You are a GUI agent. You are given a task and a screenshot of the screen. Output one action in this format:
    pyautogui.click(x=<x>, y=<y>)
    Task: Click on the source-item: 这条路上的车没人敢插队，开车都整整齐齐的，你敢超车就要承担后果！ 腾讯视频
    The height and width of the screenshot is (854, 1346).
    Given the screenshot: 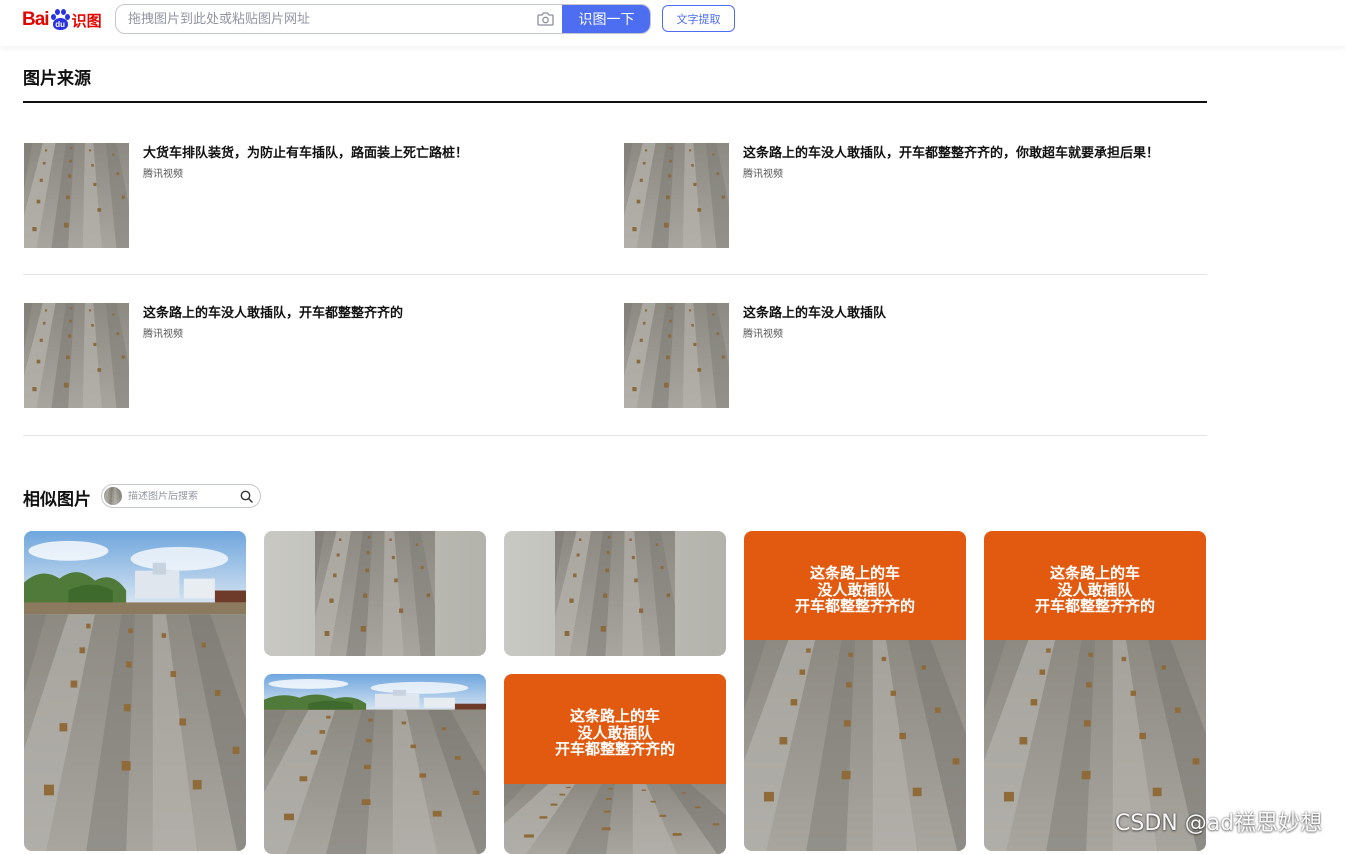 What is the action you would take?
    pyautogui.click(x=904, y=195)
    